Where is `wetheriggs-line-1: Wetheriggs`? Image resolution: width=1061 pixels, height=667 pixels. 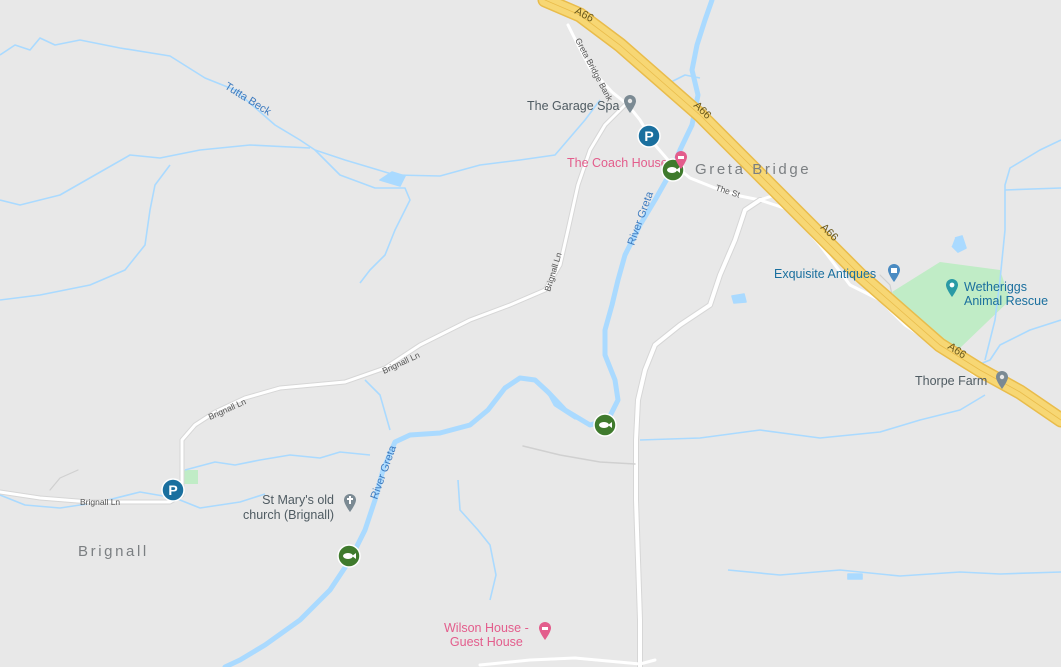 wetheriggs-line-1: Wetheriggs is located at coordinates (995, 287).